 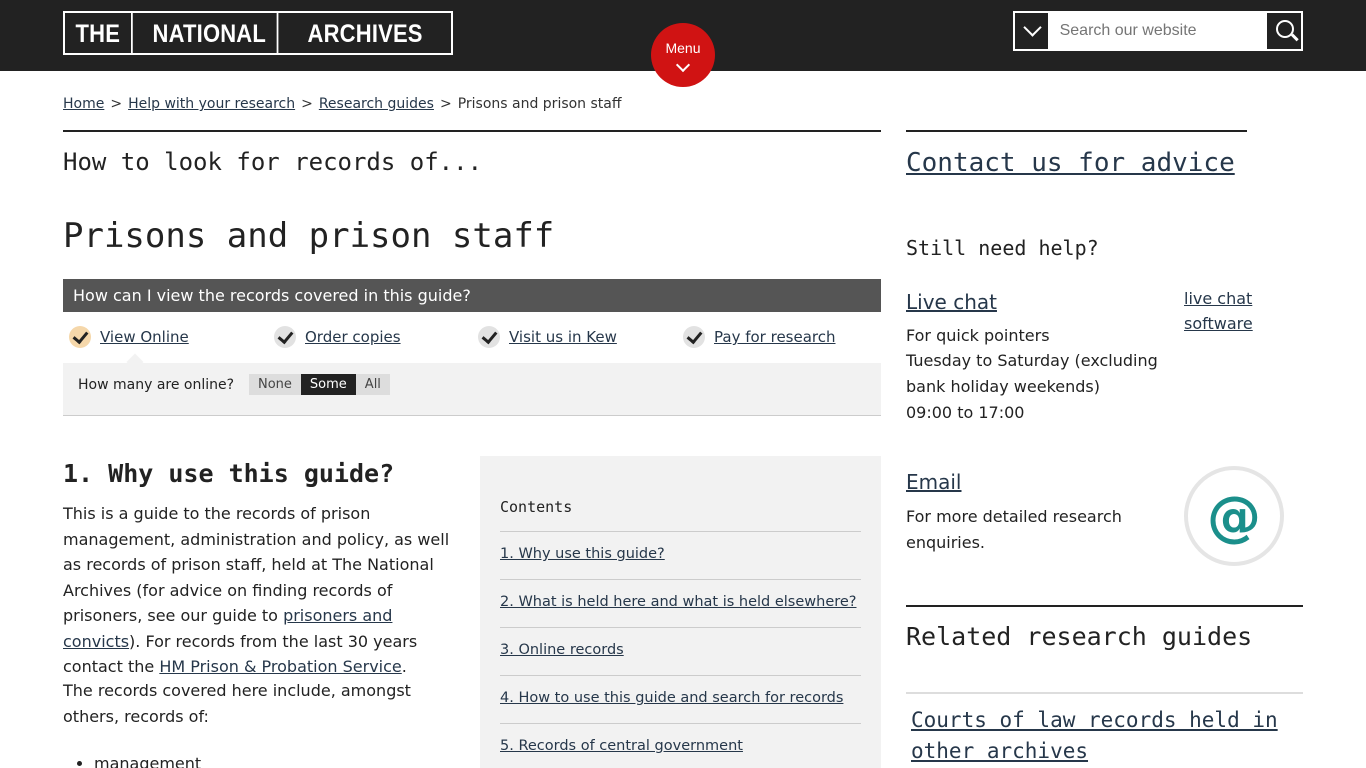 I want to click on online-label: How many are online?, so click(x=156, y=385).